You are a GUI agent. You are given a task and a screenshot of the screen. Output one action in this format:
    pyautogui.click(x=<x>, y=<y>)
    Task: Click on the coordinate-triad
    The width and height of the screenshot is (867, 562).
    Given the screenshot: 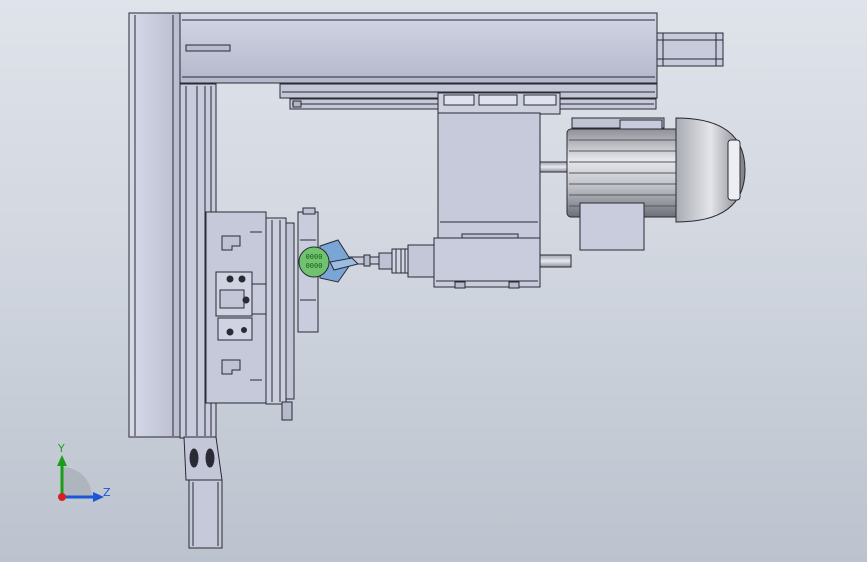 What is the action you would take?
    pyautogui.click(x=80, y=478)
    